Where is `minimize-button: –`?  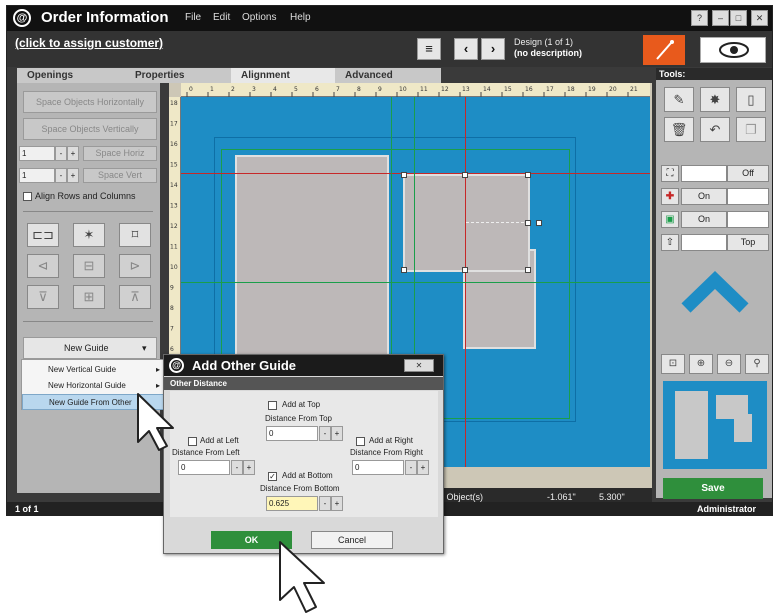 minimize-button: – is located at coordinates (720, 18).